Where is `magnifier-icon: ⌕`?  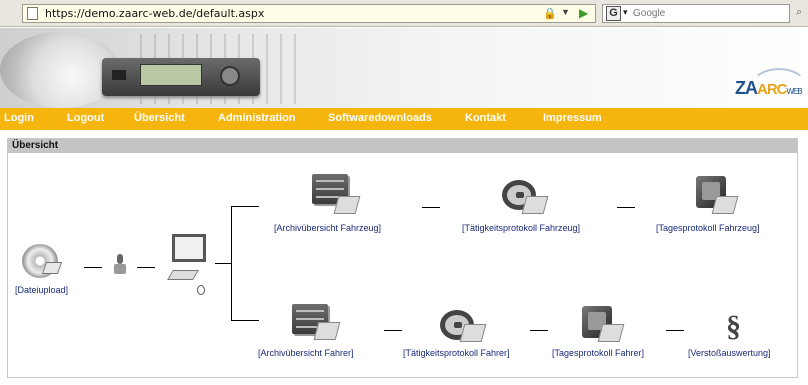 magnifier-icon: ⌕ is located at coordinates (799, 12).